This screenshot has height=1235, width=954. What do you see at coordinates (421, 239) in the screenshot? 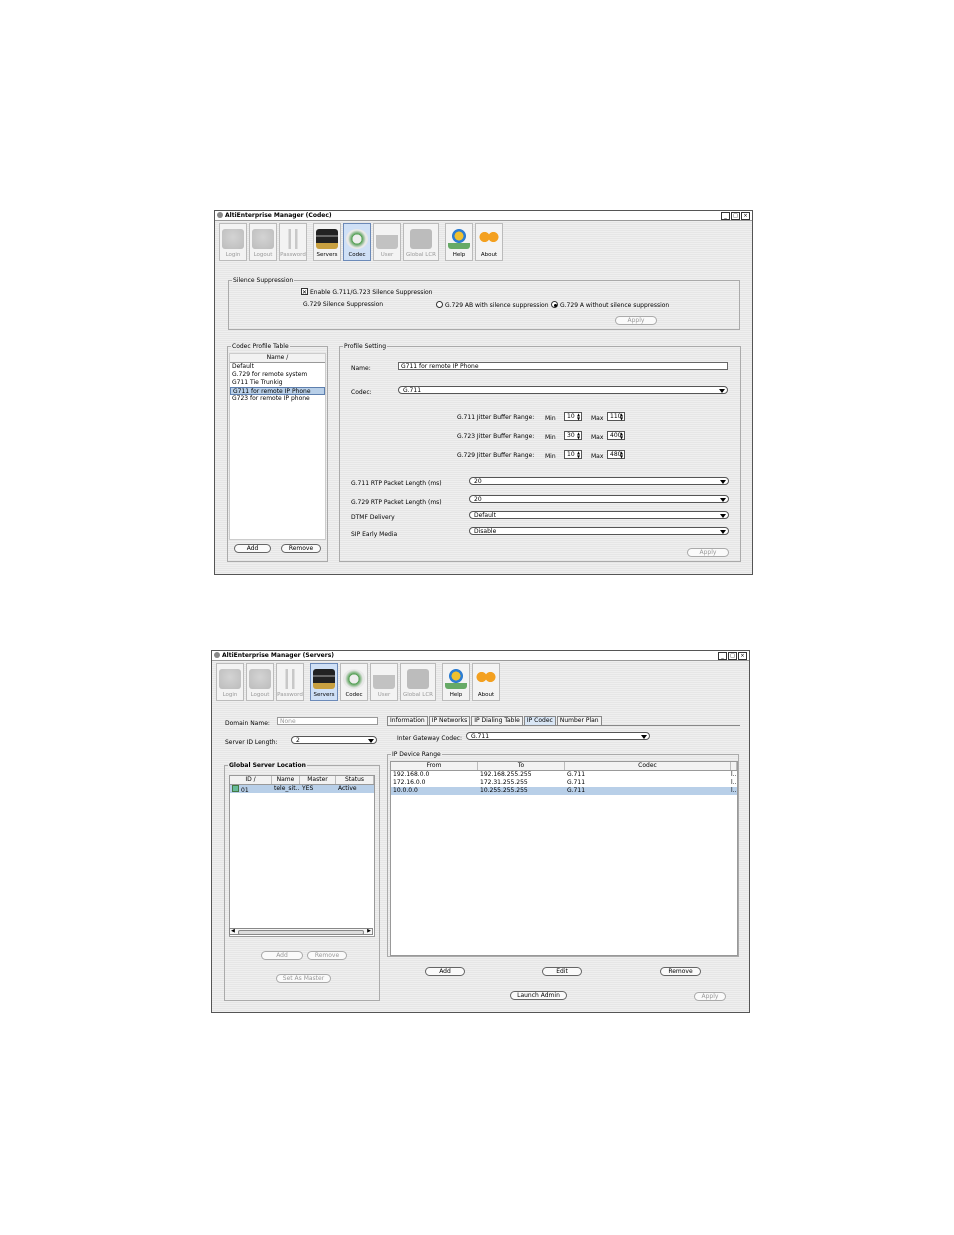
I see `global-lcr-icon` at bounding box center [421, 239].